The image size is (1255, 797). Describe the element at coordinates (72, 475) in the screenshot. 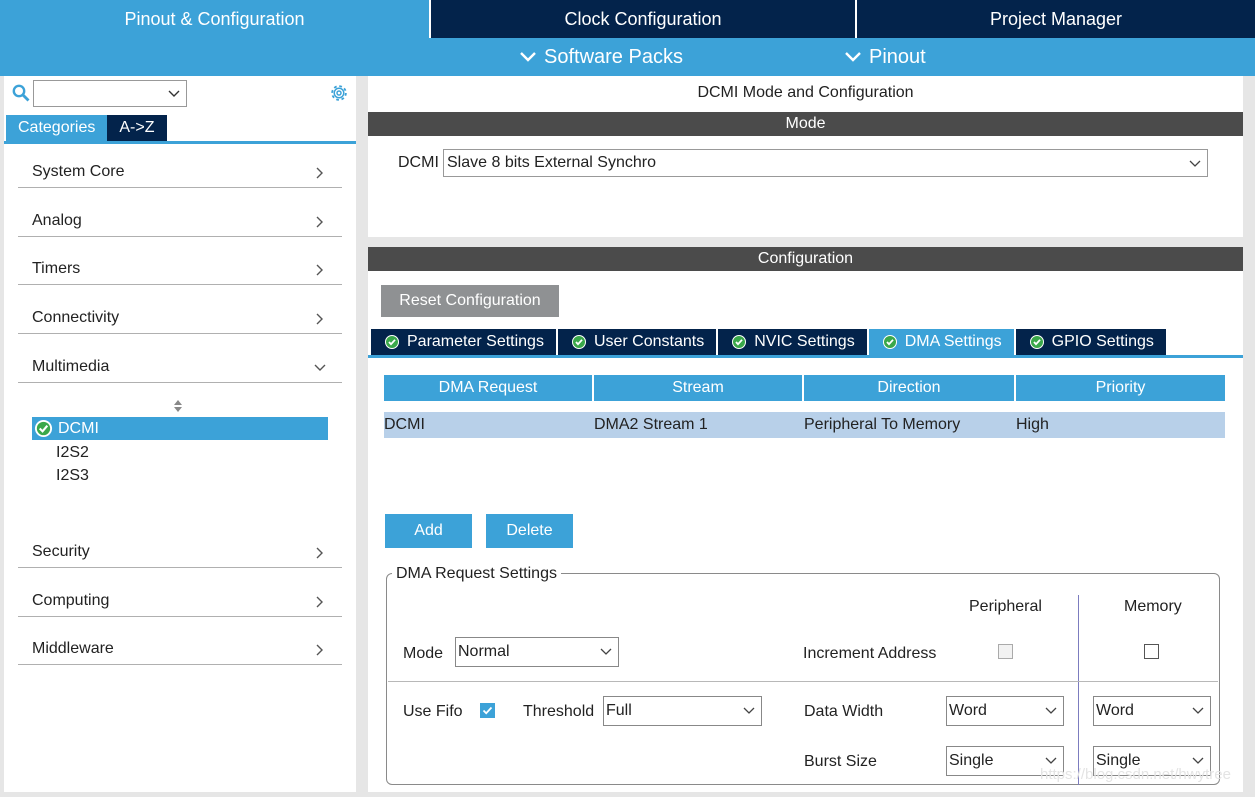

I see `peripheral-label: I2S3` at that location.